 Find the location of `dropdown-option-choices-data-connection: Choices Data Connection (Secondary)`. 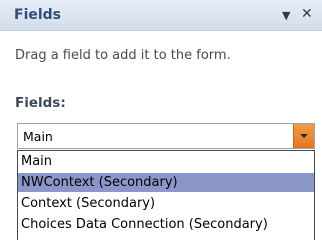

dropdown-option-choices-data-connection: Choices Data Connection (Secondary) is located at coordinates (166, 224).